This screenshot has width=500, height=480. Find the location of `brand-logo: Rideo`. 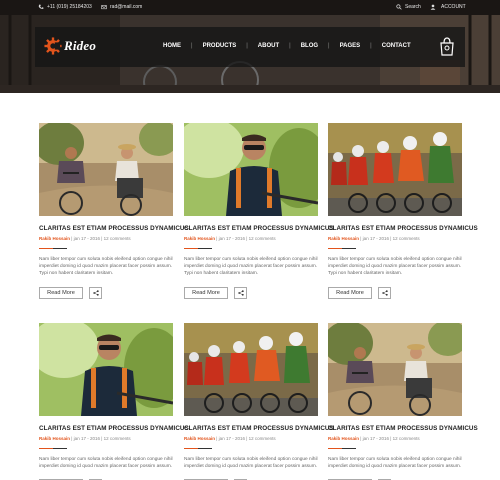

brand-logo: Rideo is located at coordinates (70, 46).